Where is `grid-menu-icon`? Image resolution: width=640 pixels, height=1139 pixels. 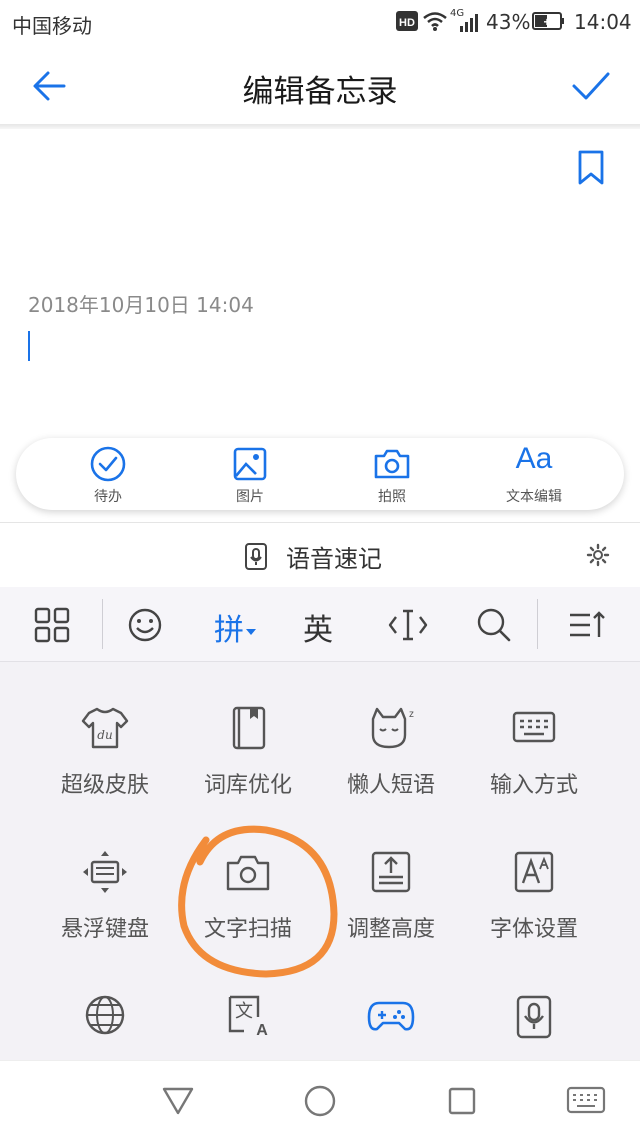
grid-menu-icon is located at coordinates (52, 625).